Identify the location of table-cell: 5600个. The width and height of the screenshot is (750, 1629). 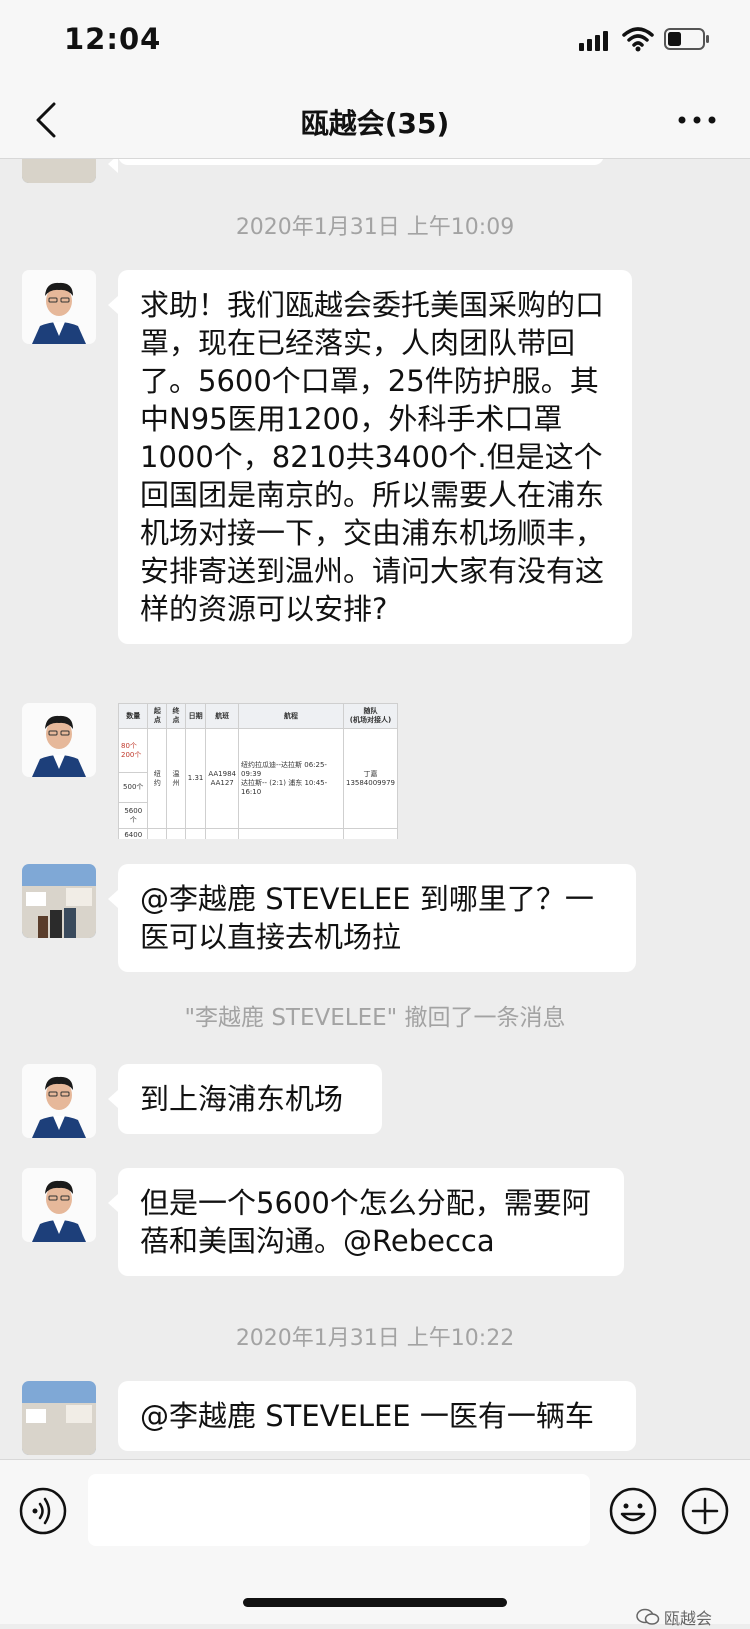
(133, 815).